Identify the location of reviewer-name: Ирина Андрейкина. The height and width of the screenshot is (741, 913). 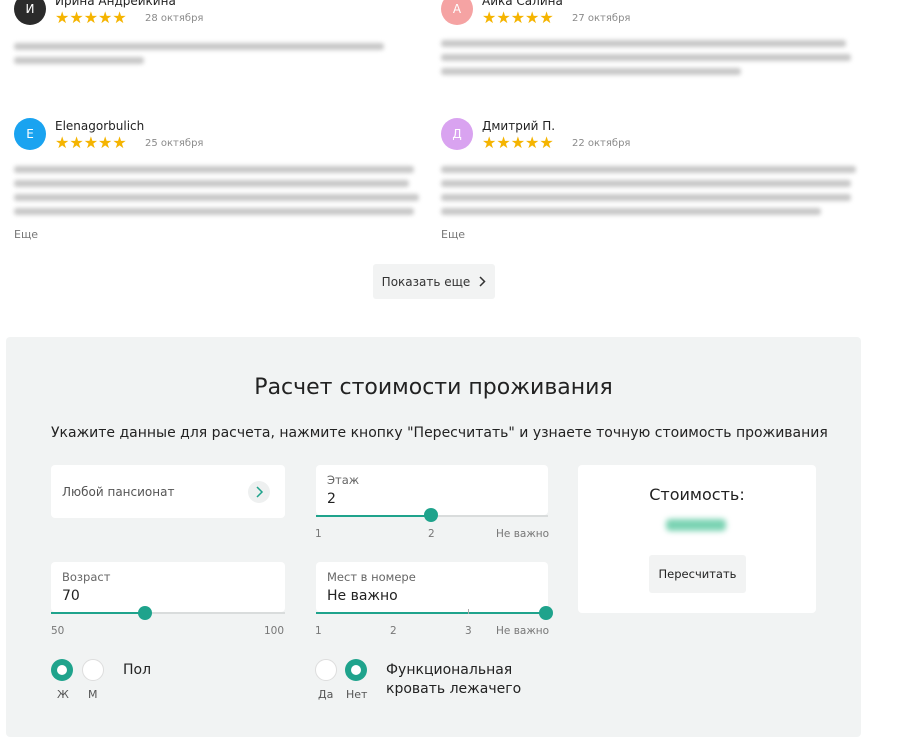
(115, 4).